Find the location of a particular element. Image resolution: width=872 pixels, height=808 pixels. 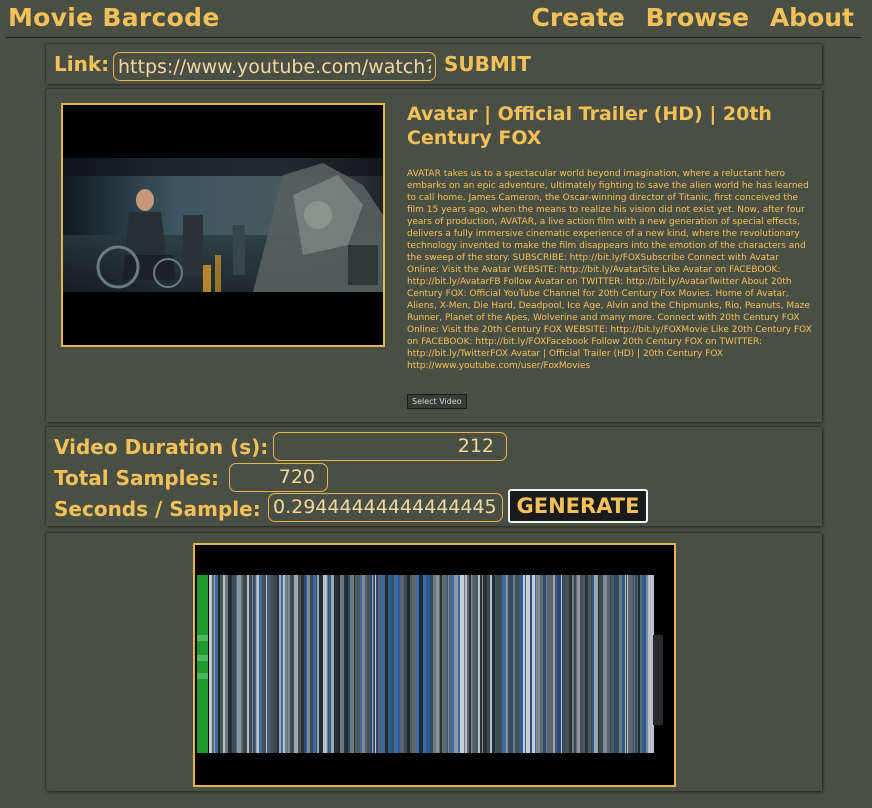

samples-label: Total Samples: is located at coordinates (136, 478).